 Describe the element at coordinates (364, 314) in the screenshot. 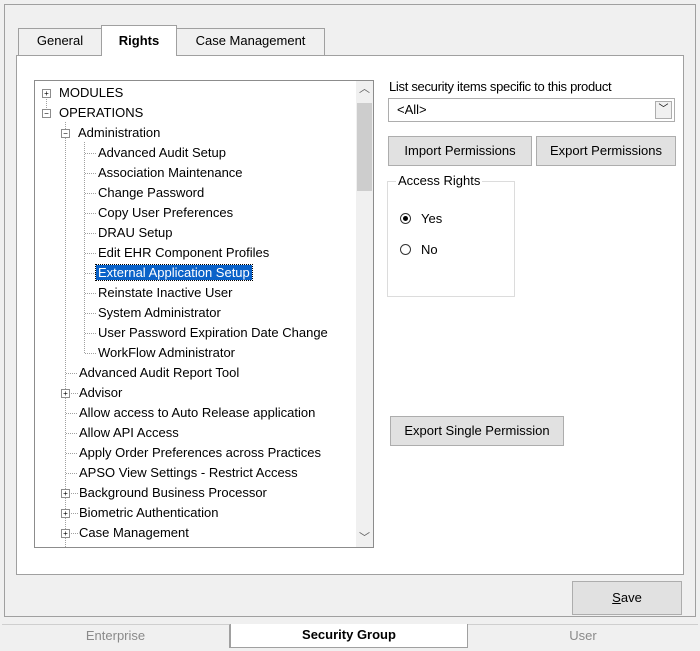

I see `tree-scrollbar: ︿ ﹀` at that location.